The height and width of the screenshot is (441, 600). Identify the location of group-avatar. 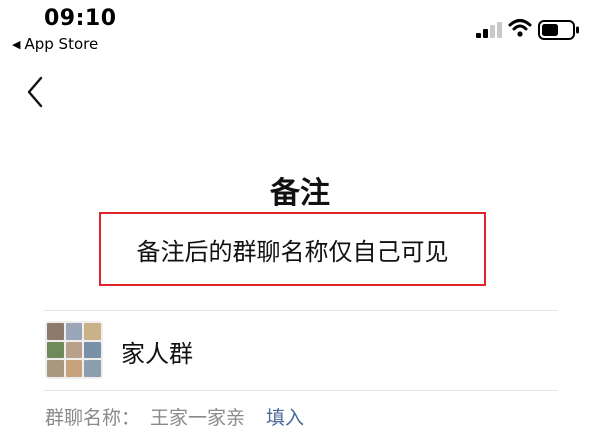
(74, 350).